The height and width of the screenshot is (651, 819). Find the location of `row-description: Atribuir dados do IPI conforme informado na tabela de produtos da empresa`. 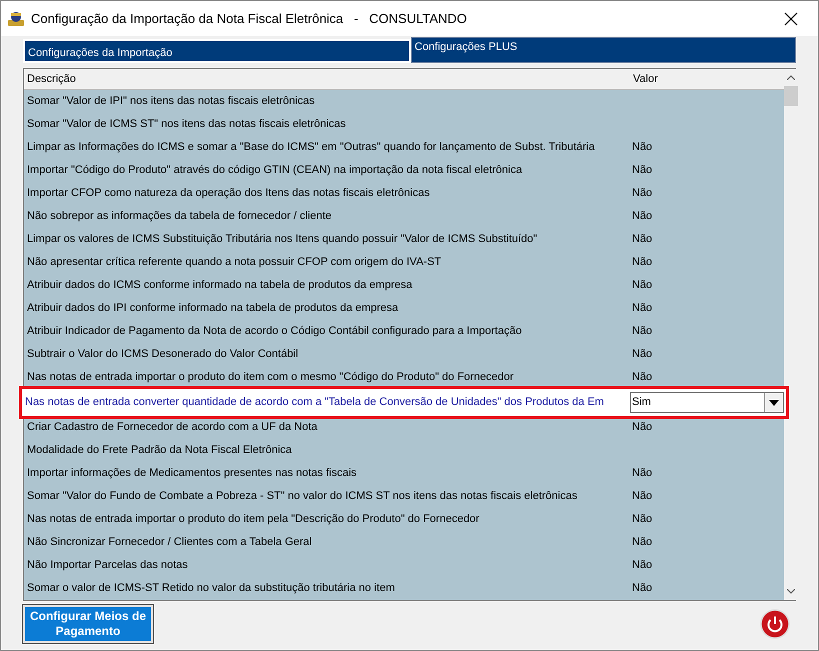

row-description: Atribuir dados do IPI conforme informado na tabela de produtos da empresa is located at coordinates (213, 308).